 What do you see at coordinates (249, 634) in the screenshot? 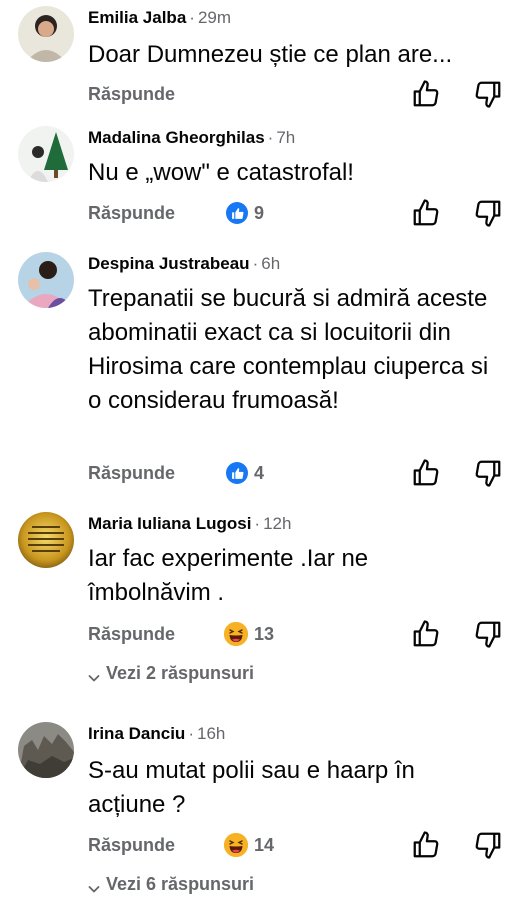
I see `reaction-summary: 13` at bounding box center [249, 634].